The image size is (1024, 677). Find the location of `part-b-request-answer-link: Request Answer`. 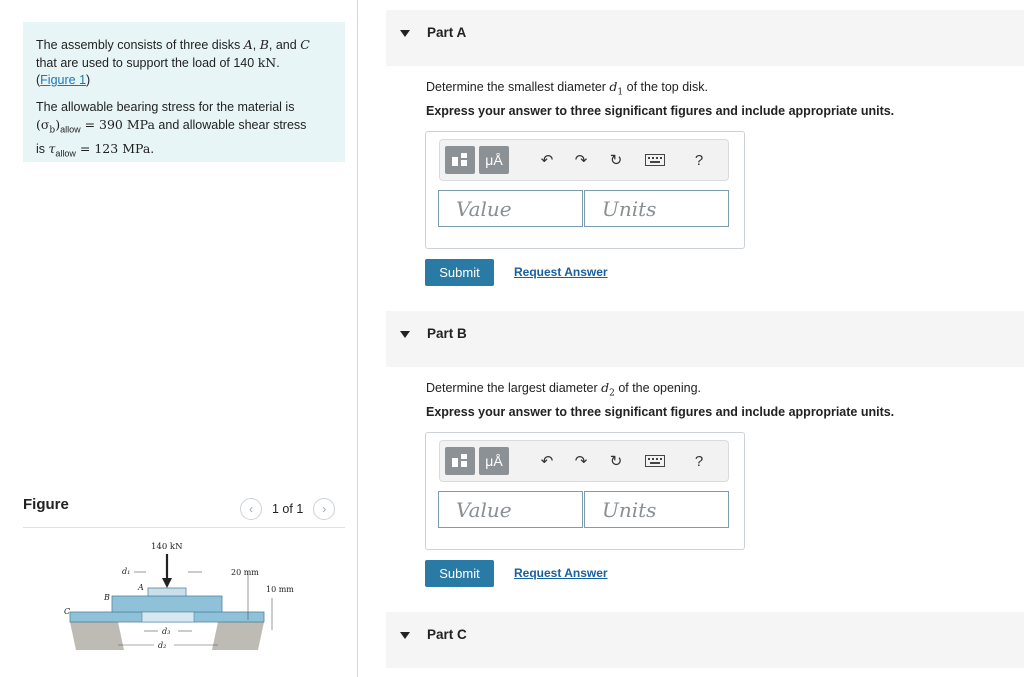

part-b-request-answer-link: Request Answer is located at coordinates (561, 573).